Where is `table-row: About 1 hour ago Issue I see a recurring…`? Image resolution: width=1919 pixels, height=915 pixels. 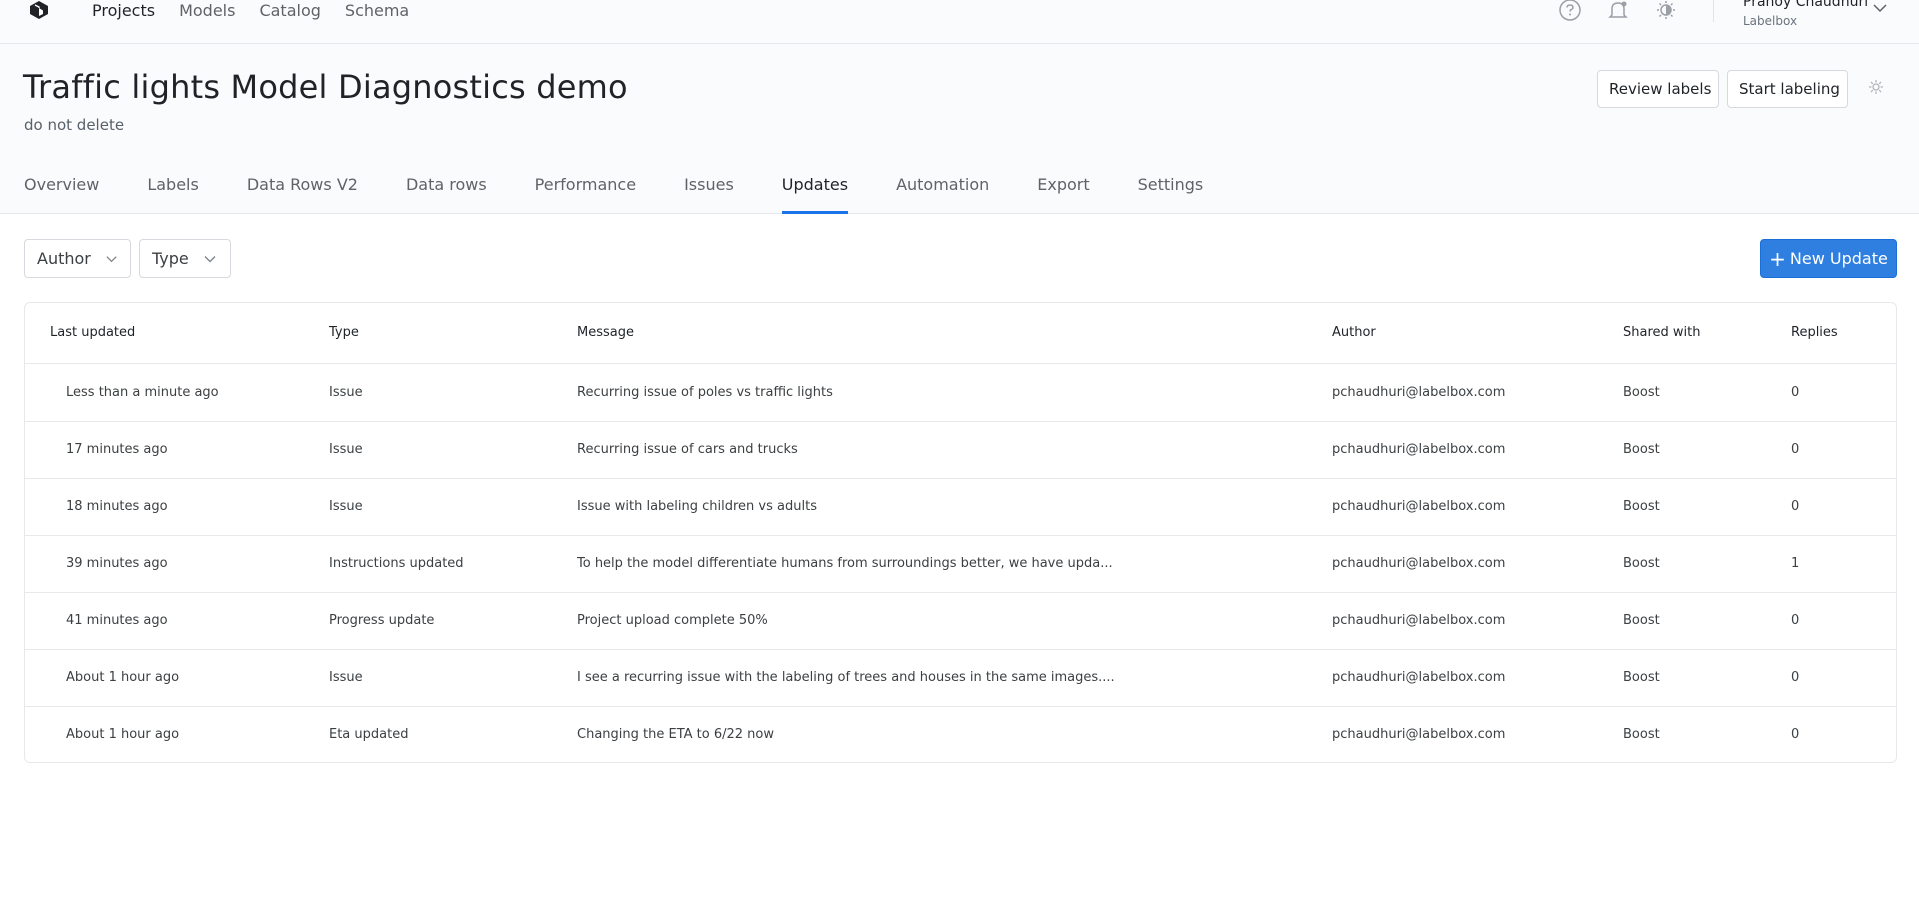 table-row: About 1 hour ago Issue I see a recurring… is located at coordinates (960, 678).